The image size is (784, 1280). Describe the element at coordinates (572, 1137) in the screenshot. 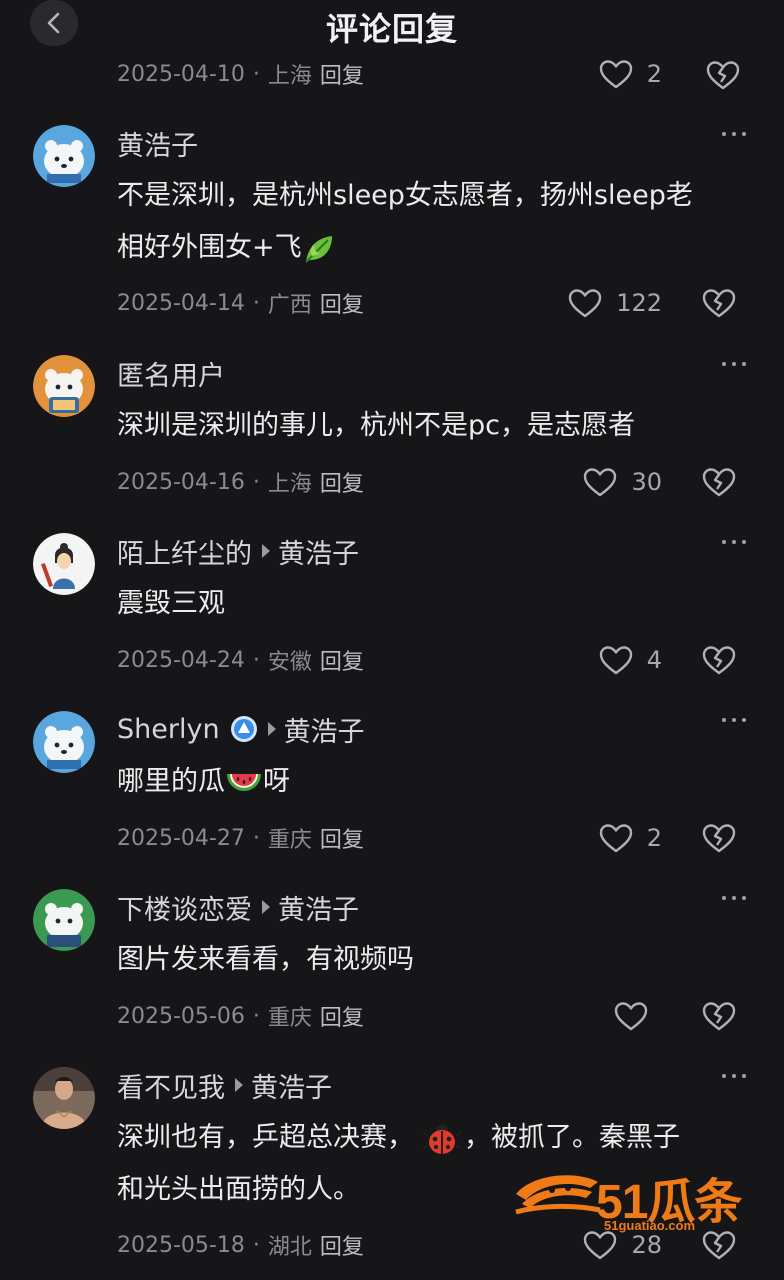

I see `comment-line: ，被抓了。秦黑子` at that location.